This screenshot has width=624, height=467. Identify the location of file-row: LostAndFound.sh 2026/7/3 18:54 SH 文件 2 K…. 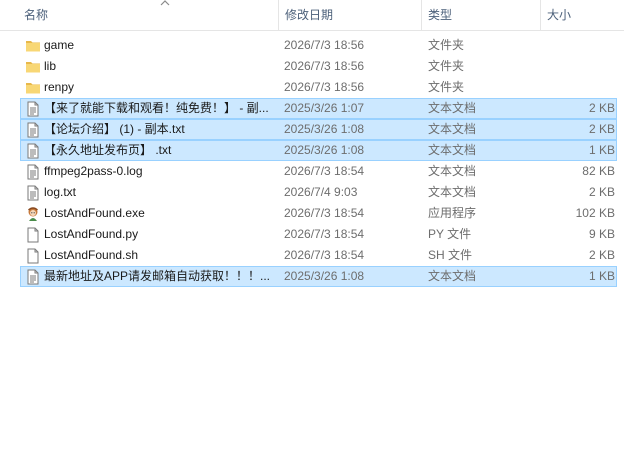
(318, 255).